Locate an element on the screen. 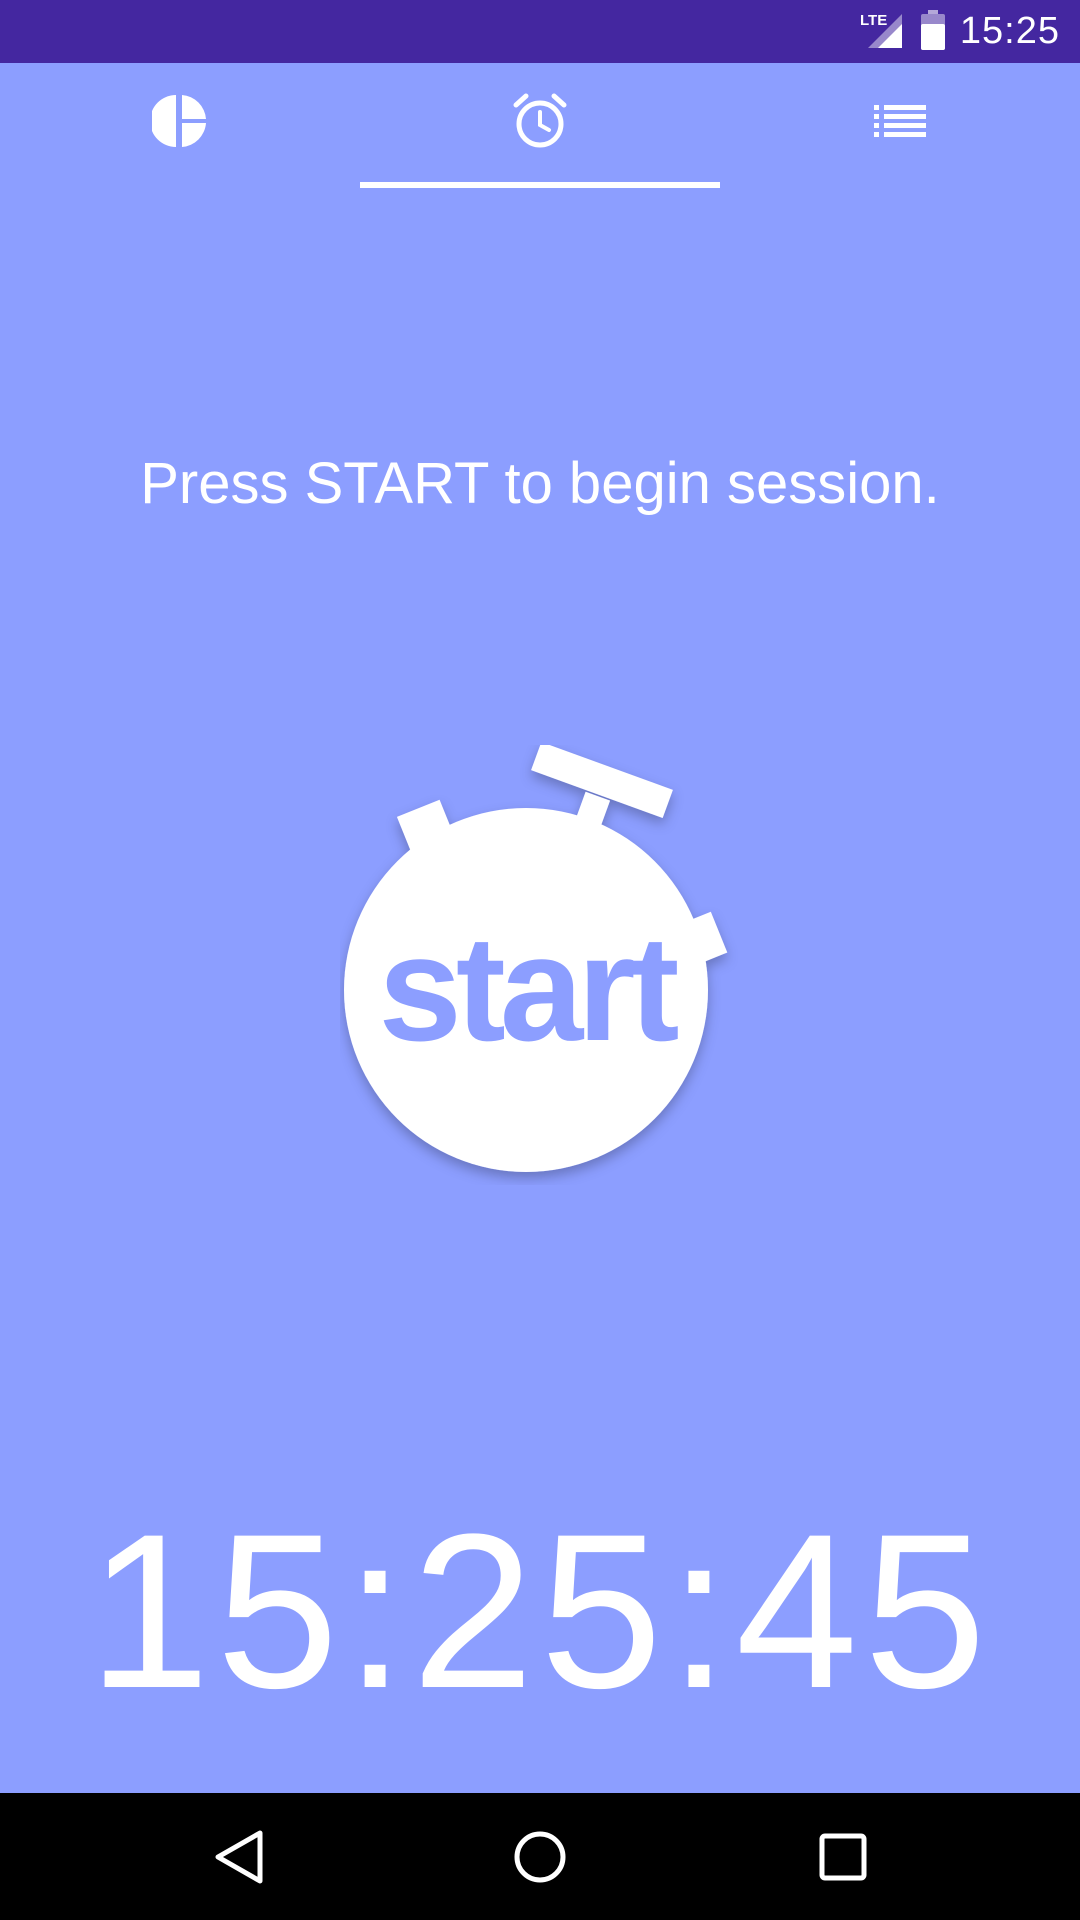 The height and width of the screenshot is (1920, 1080). status-bar: LTE 15:25 is located at coordinates (540, 31).